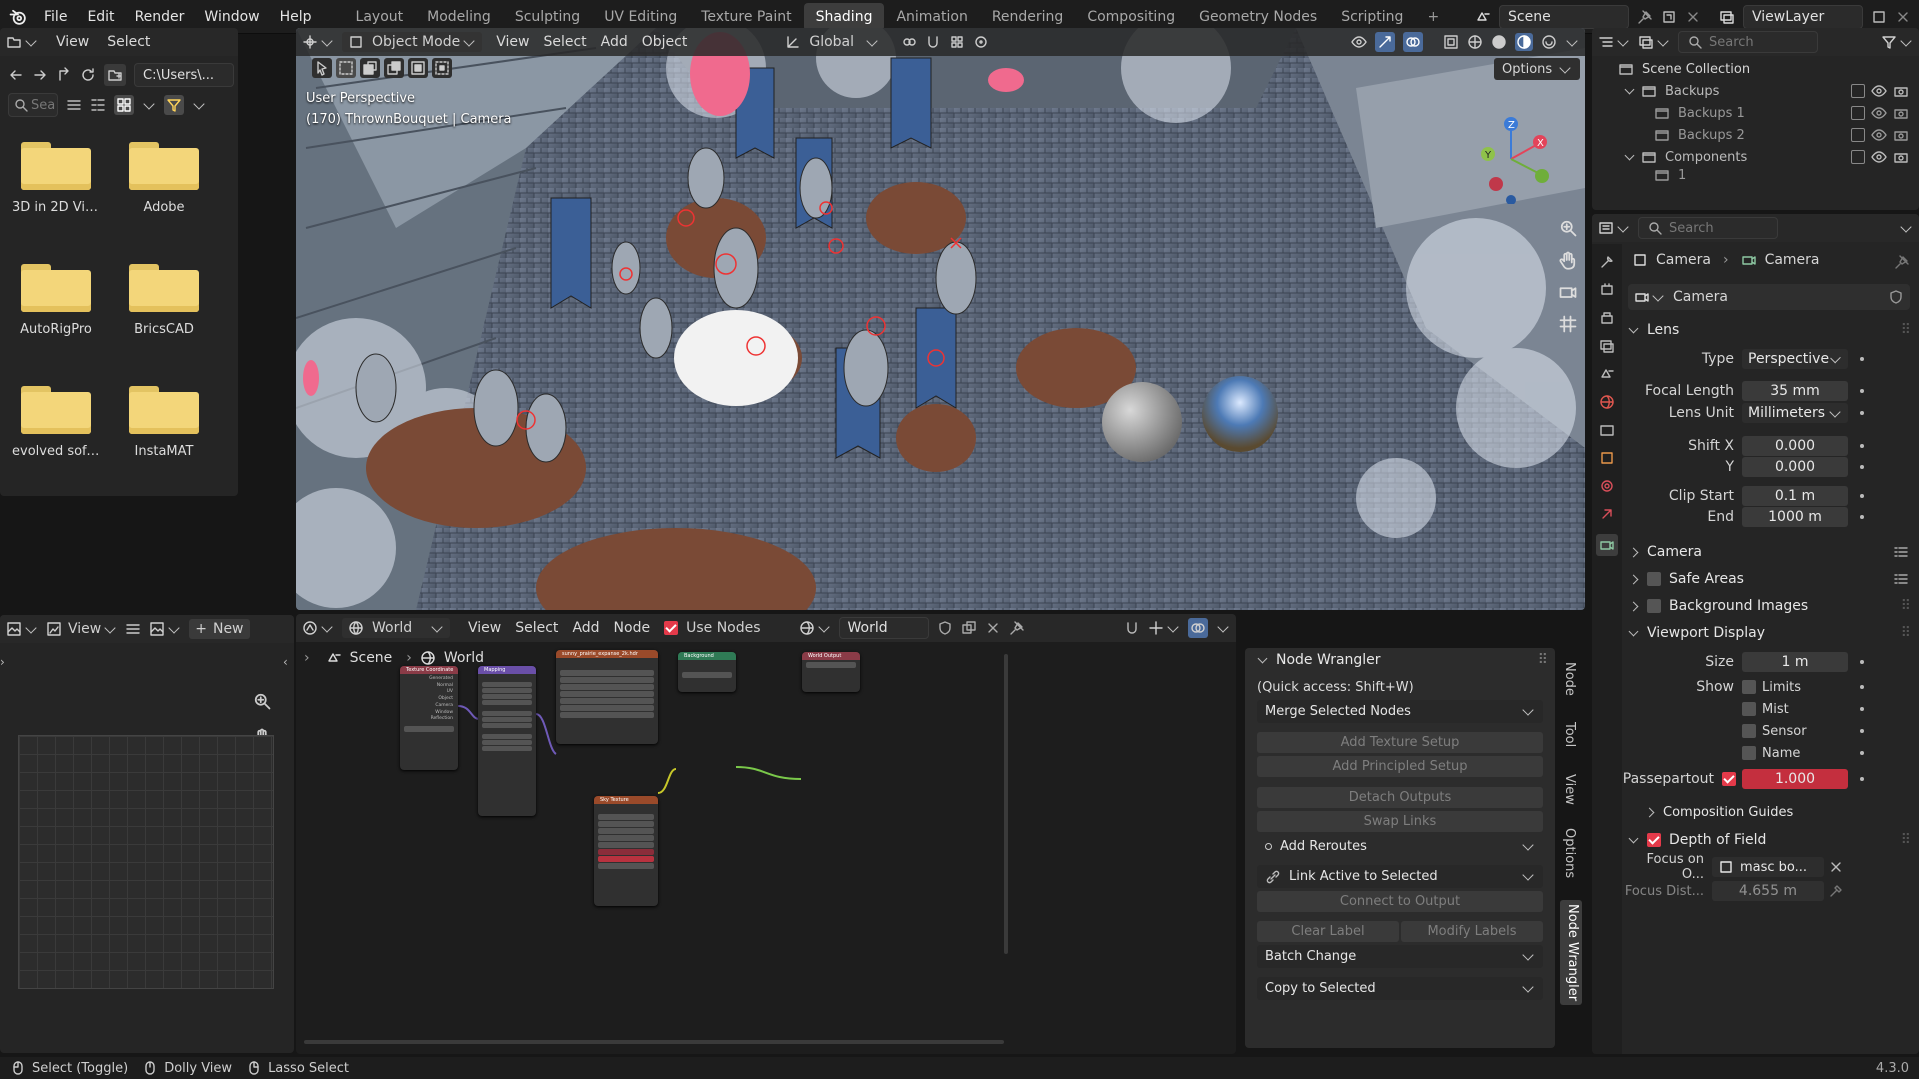  I want to click on menu-edit: Edit, so click(100, 17).